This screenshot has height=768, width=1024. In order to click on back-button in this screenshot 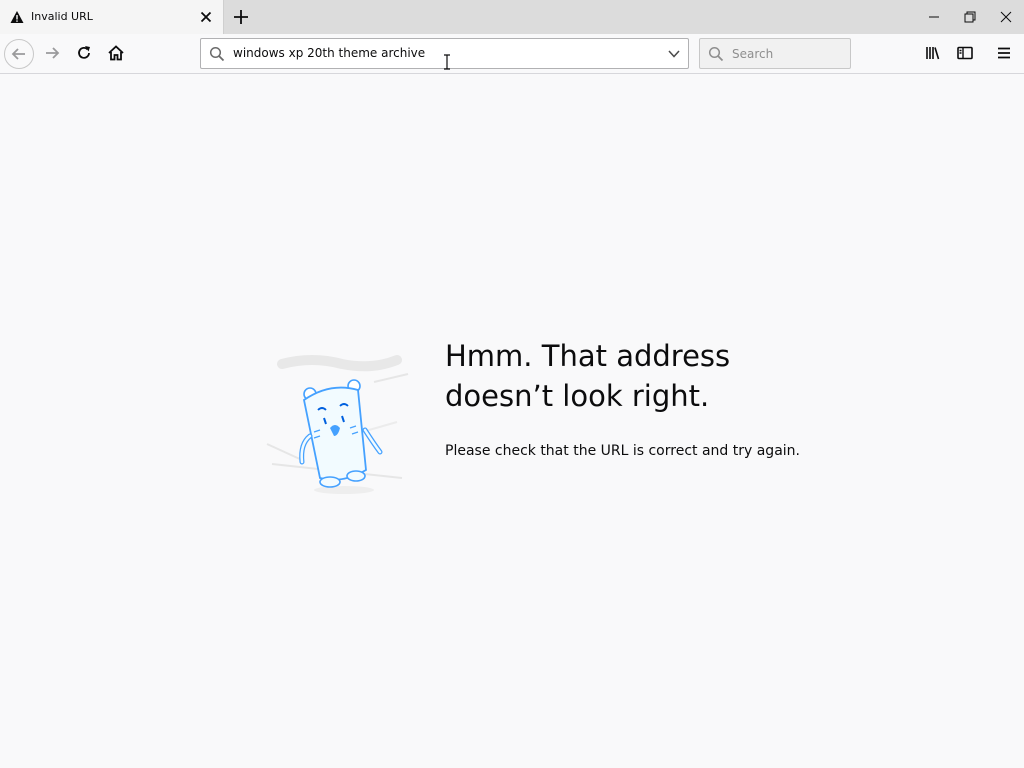, I will do `click(19, 54)`.